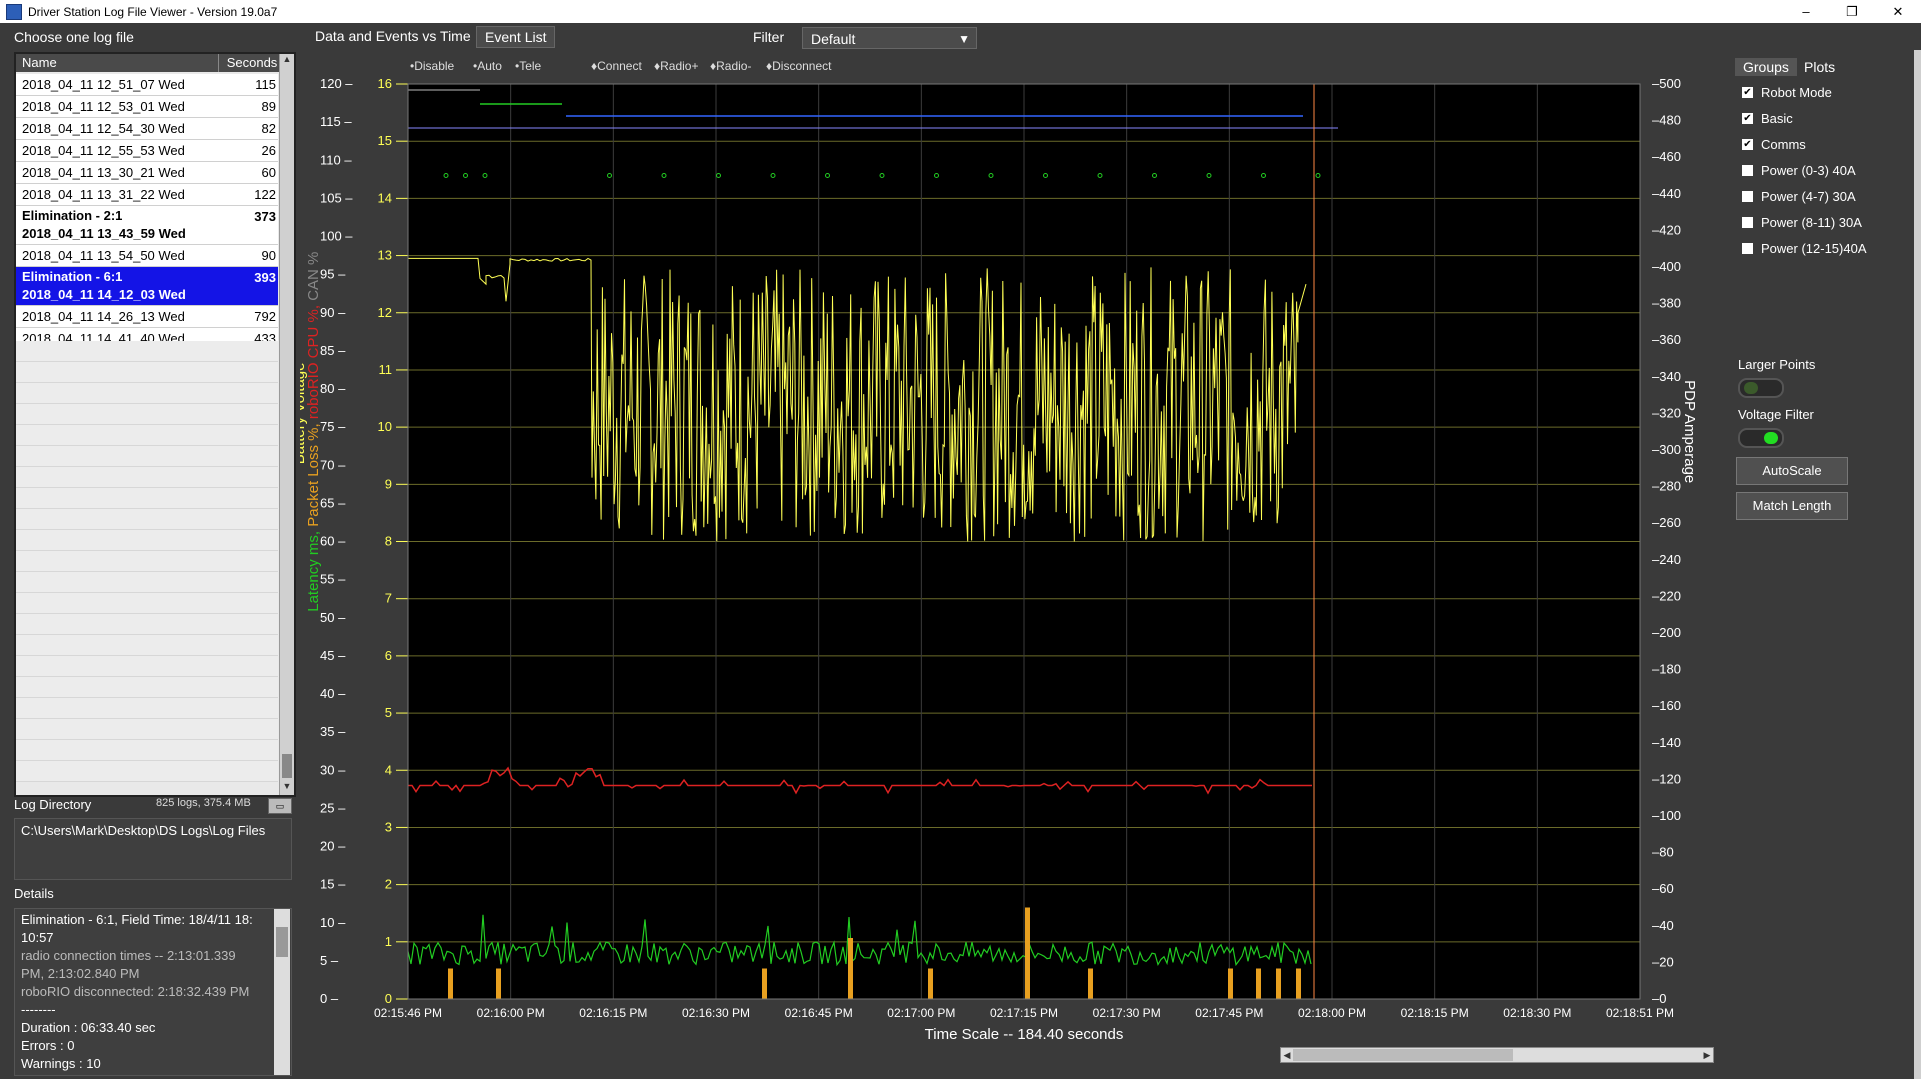 This screenshot has height=1079, width=1921. I want to click on y-tick-label-outer: 65 –, so click(333, 502).